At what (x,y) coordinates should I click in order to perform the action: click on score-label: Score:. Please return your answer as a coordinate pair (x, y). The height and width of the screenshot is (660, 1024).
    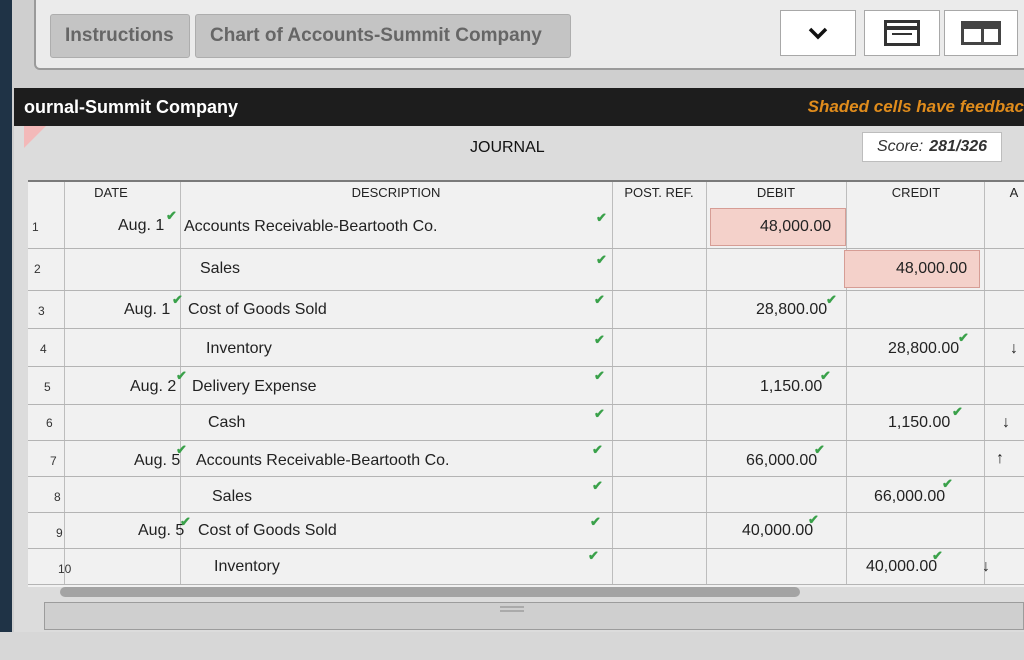
    Looking at the image, I should click on (900, 146).